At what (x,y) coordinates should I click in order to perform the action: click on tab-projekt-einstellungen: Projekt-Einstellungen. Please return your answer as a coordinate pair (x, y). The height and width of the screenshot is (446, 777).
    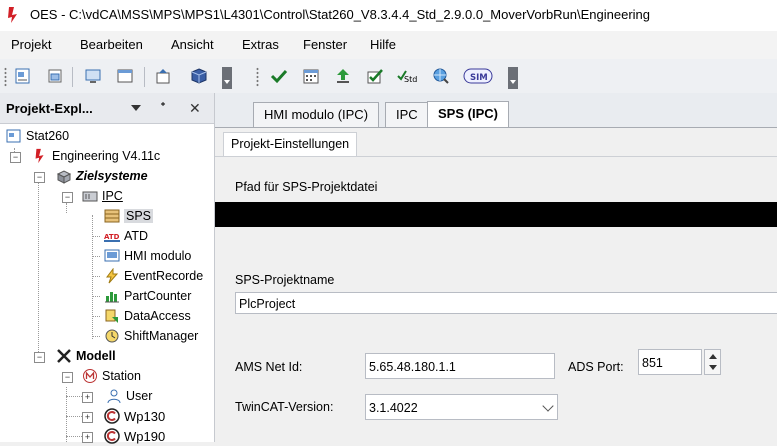
    Looking at the image, I should click on (290, 144).